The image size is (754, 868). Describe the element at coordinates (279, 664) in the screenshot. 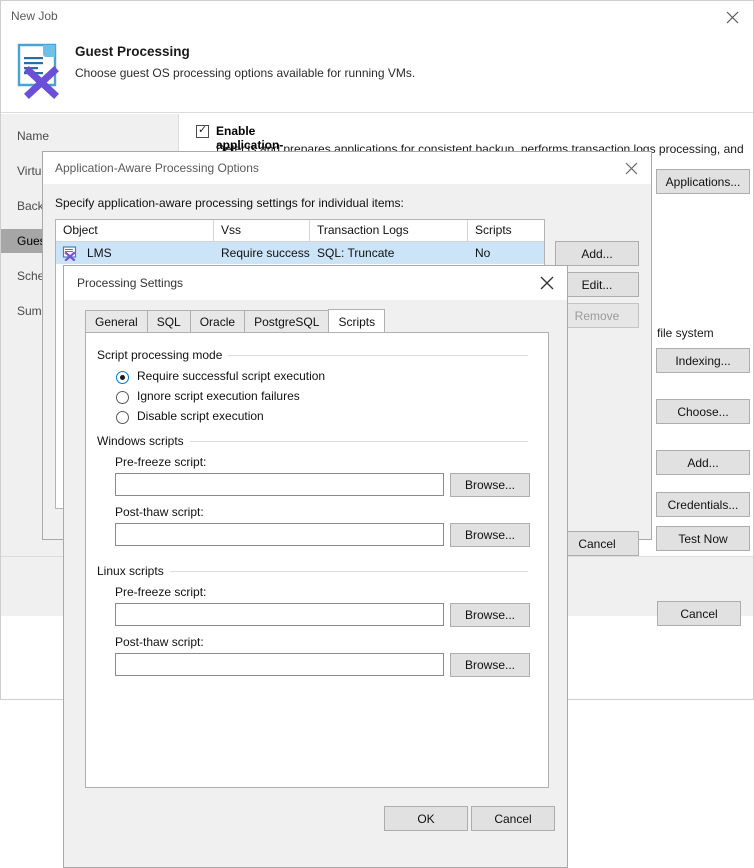

I see `linux-post-thaw-input` at that location.